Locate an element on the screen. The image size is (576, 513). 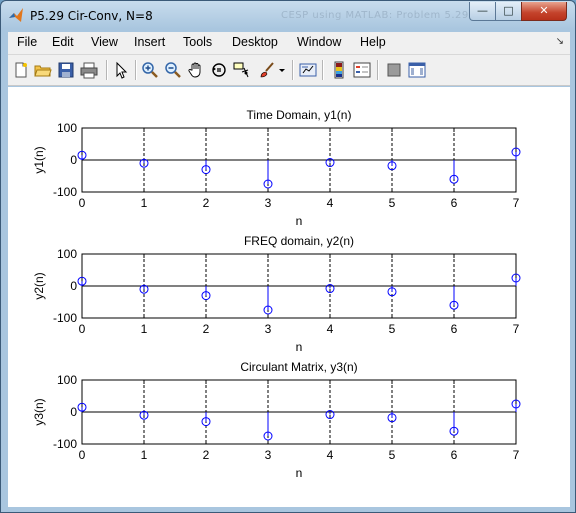
plot-title: FREQ domain, y2(n) is located at coordinates (299, 241).